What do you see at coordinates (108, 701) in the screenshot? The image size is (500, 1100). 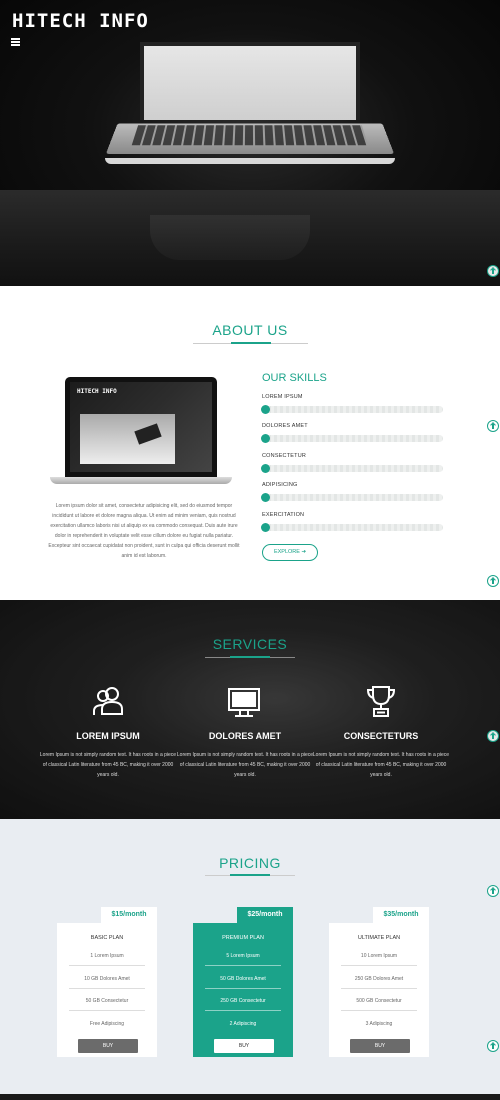 I see `users-icon` at bounding box center [108, 701].